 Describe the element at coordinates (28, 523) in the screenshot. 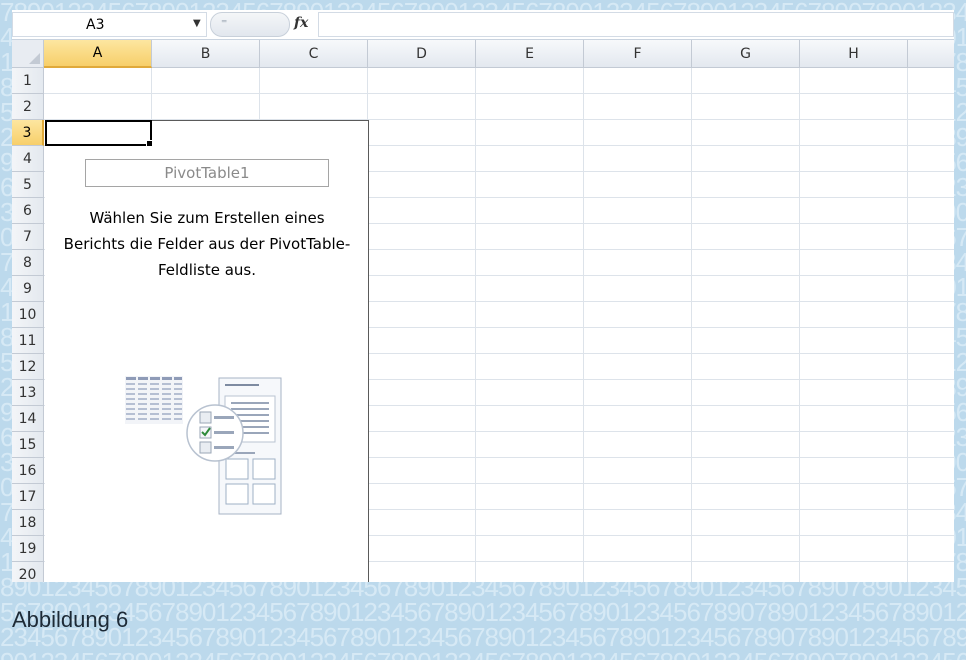

I see `row-header-18: 18` at that location.